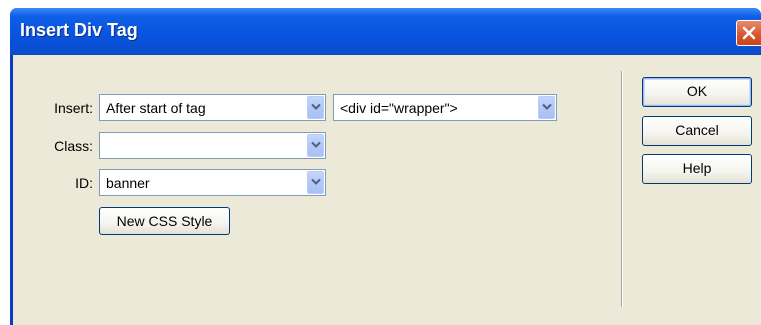 This screenshot has height=325, width=761. I want to click on ok-label: OK, so click(697, 91).